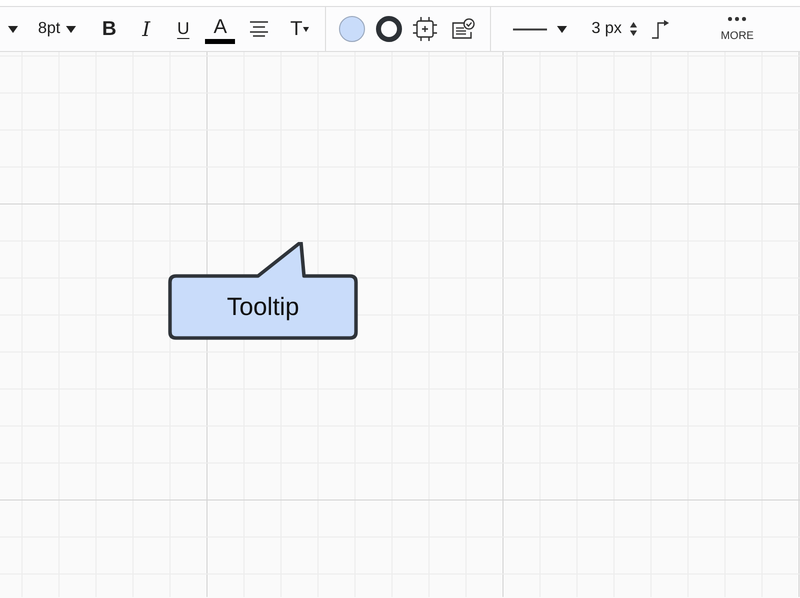  I want to click on checked-card-icon, so click(463, 29).